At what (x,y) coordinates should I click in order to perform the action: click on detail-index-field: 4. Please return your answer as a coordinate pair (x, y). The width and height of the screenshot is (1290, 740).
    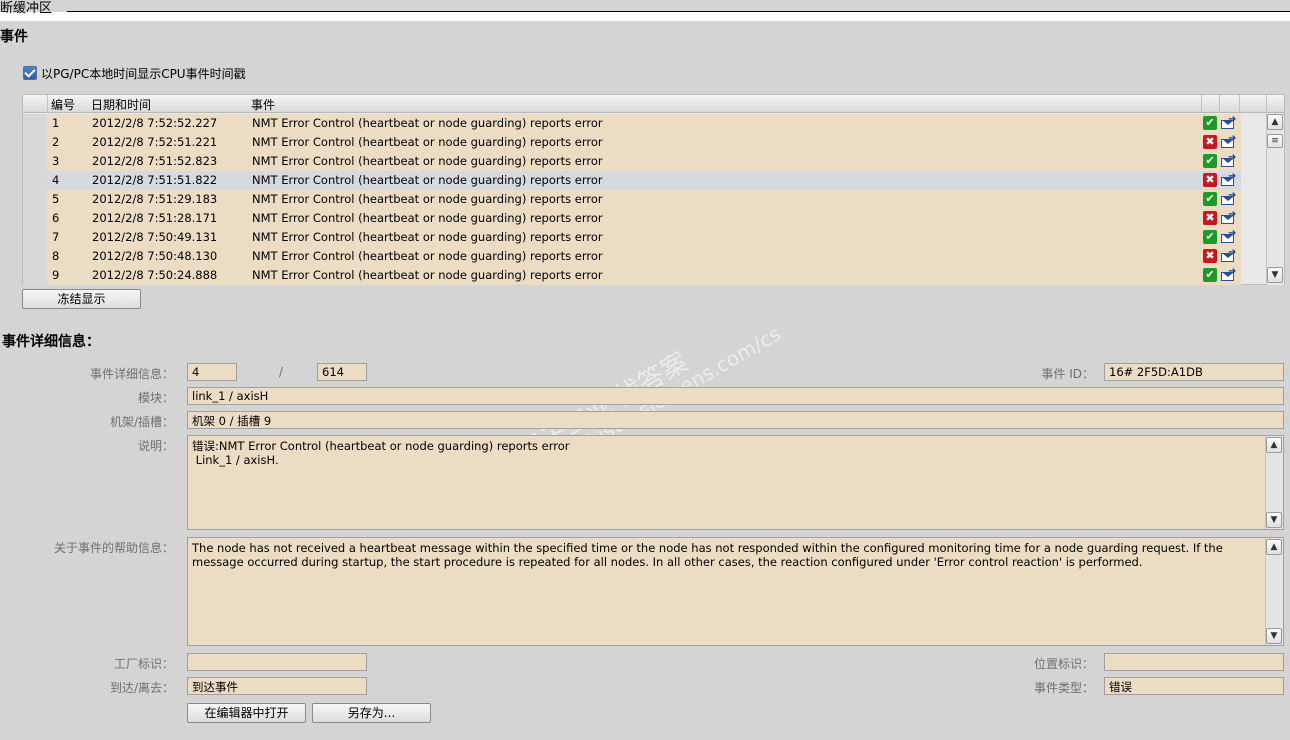
    Looking at the image, I should click on (212, 372).